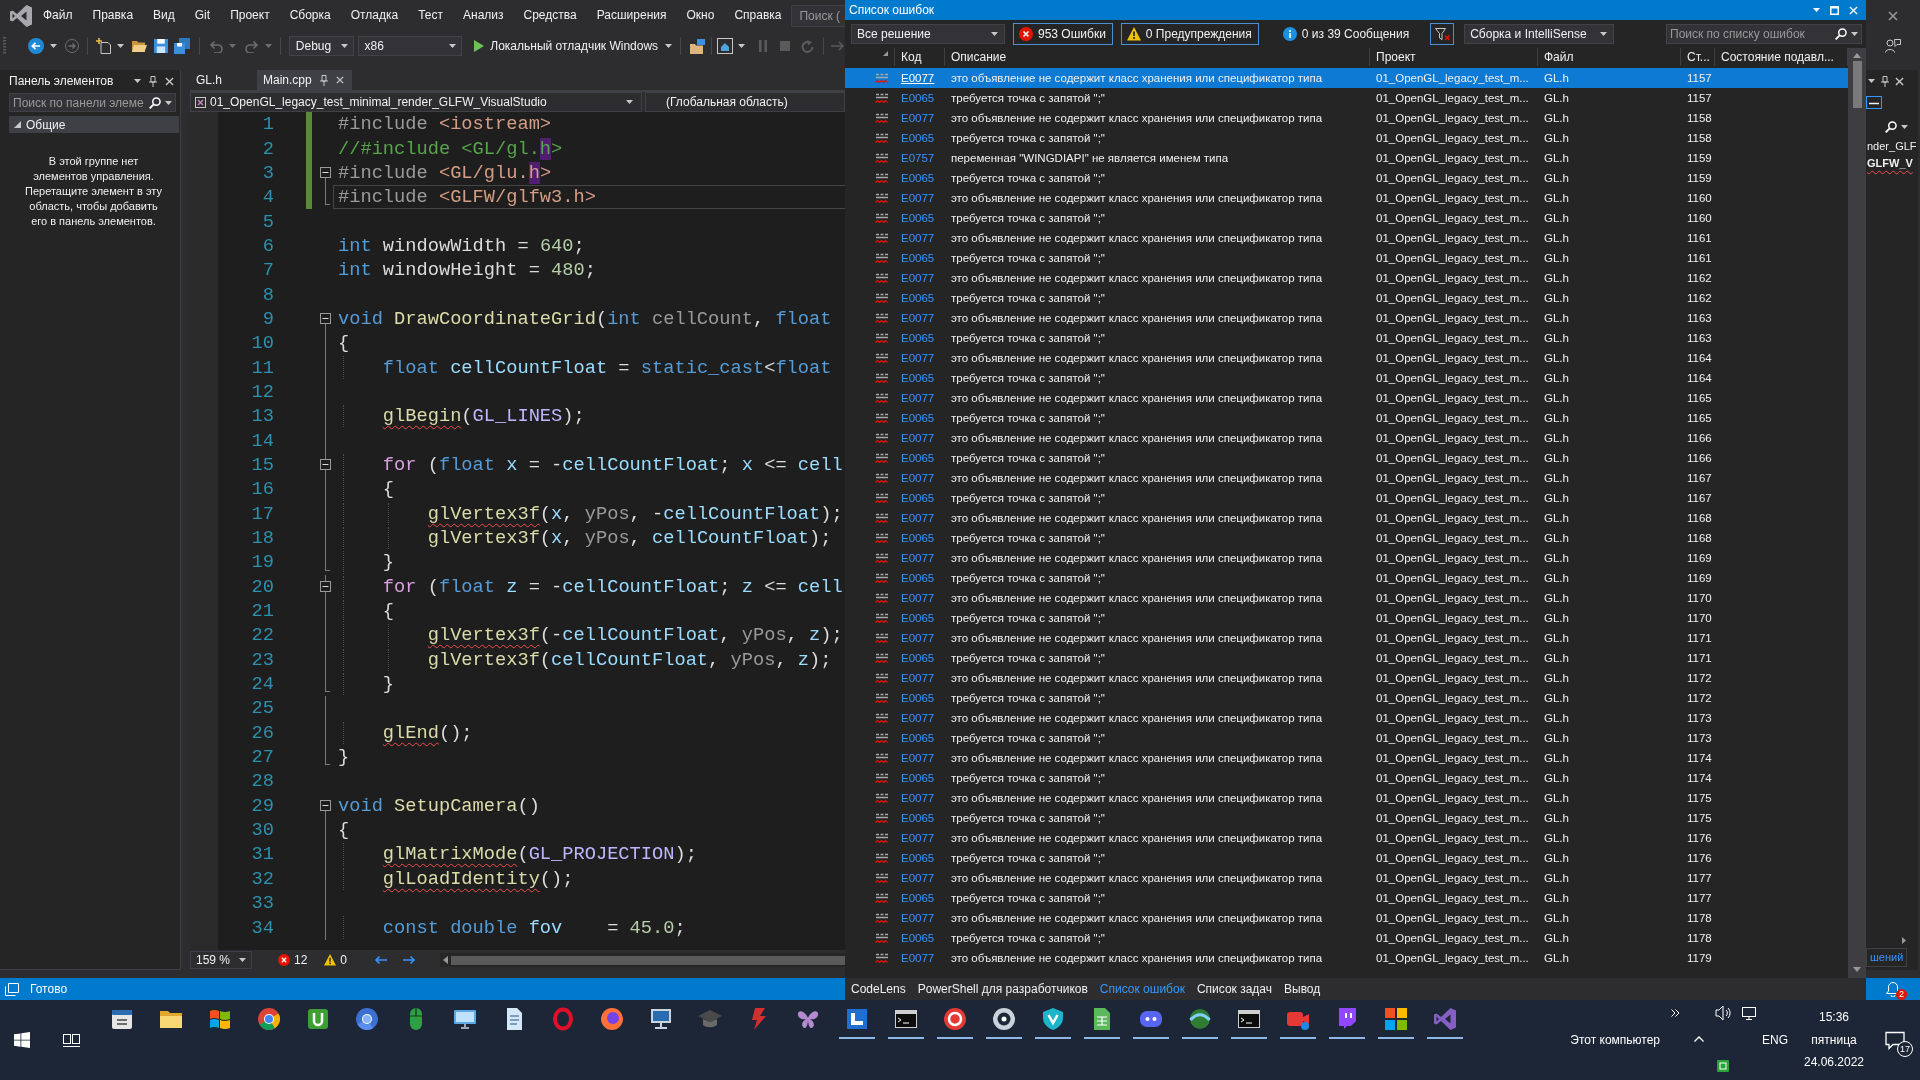 This screenshot has height=1080, width=1920. Describe the element at coordinates (251, 46) in the screenshot. I see `redo-icon` at that location.